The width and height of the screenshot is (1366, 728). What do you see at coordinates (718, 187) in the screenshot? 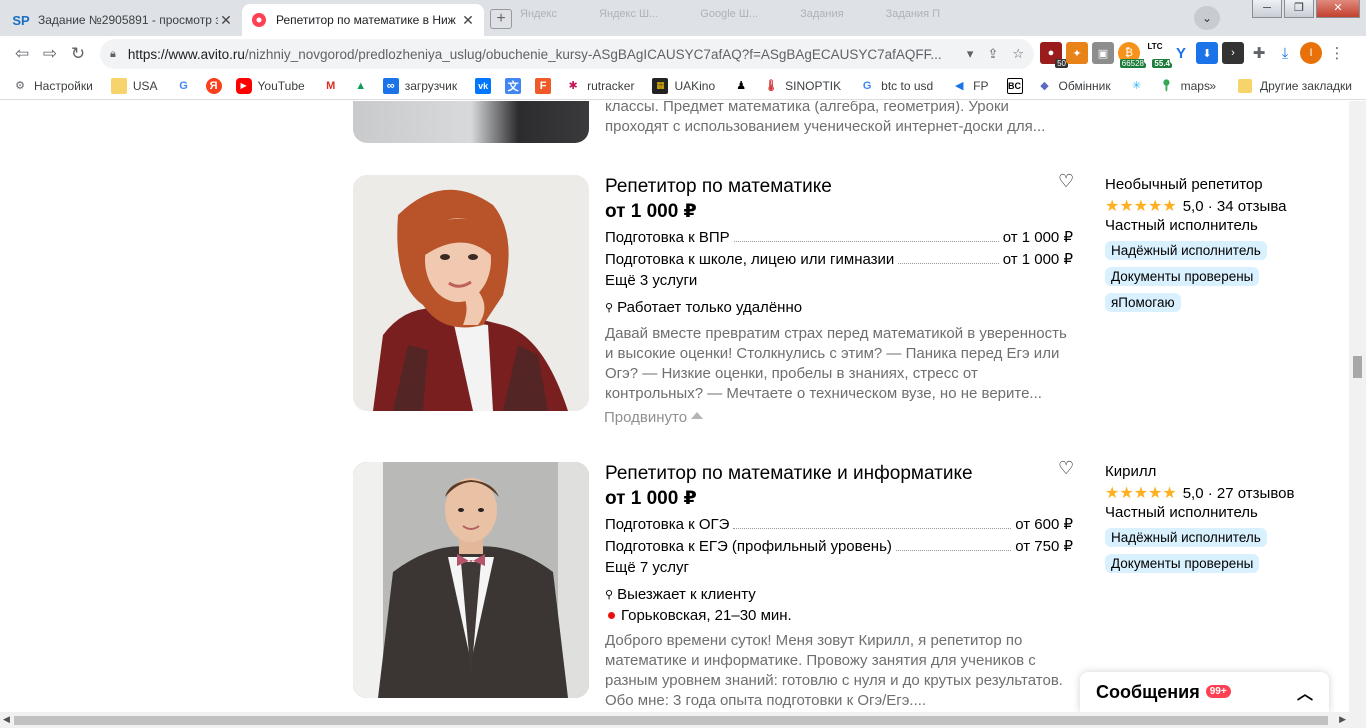
I see `listing-title: Репетитор по математике` at bounding box center [718, 187].